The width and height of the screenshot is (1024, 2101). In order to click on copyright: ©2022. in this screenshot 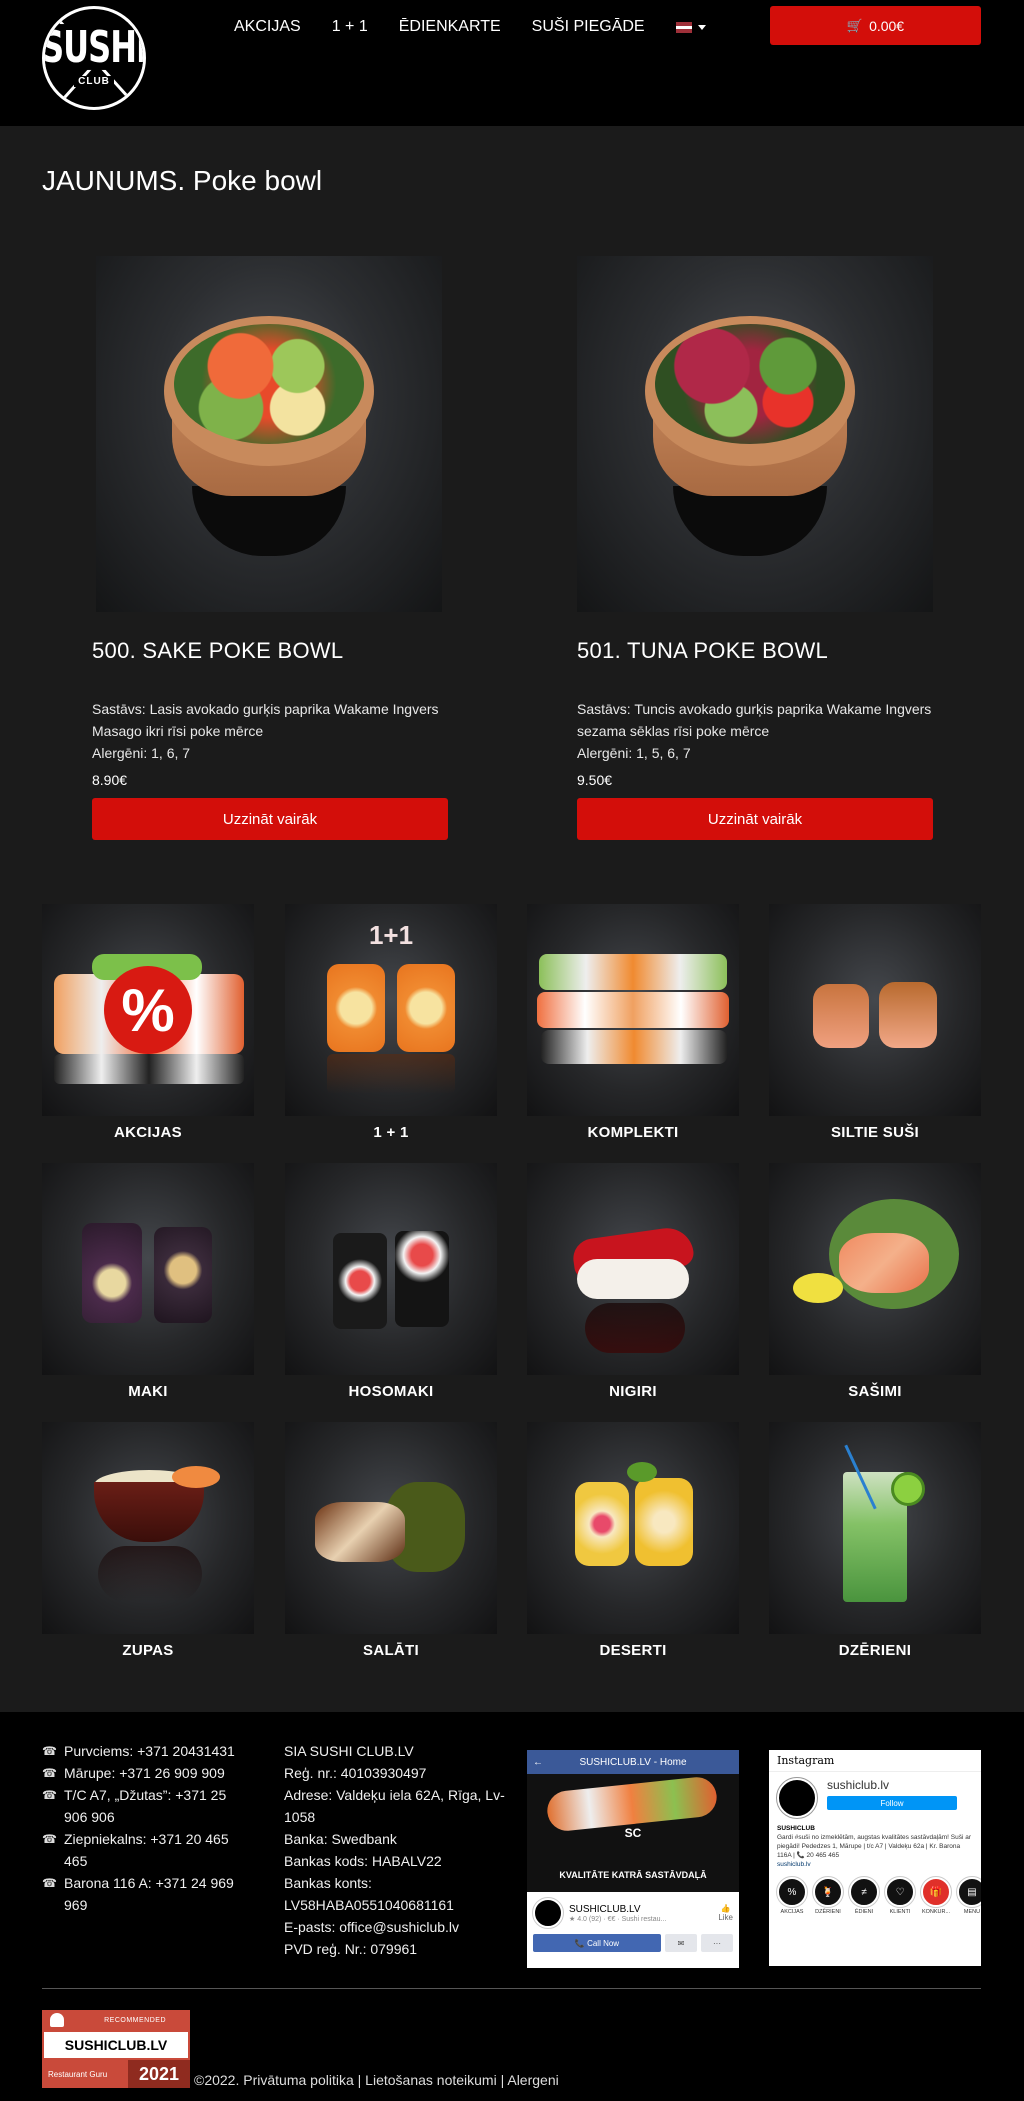, I will do `click(217, 2080)`.